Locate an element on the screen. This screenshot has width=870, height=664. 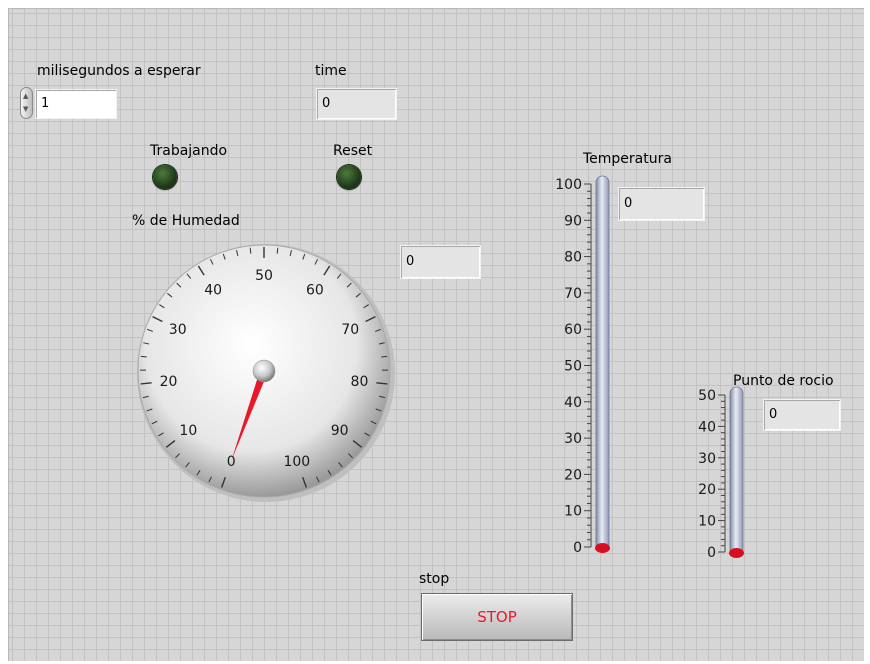
gauge-tick-label: 100 is located at coordinates (296, 462).